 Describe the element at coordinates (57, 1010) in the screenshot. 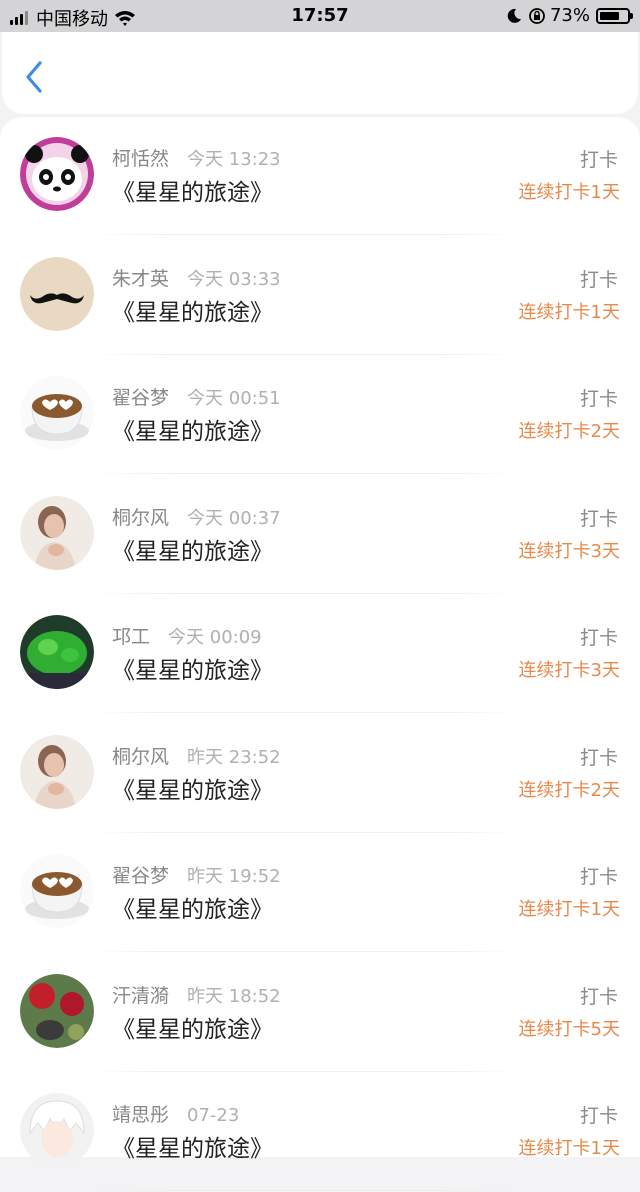

I see `flower-avatar` at that location.